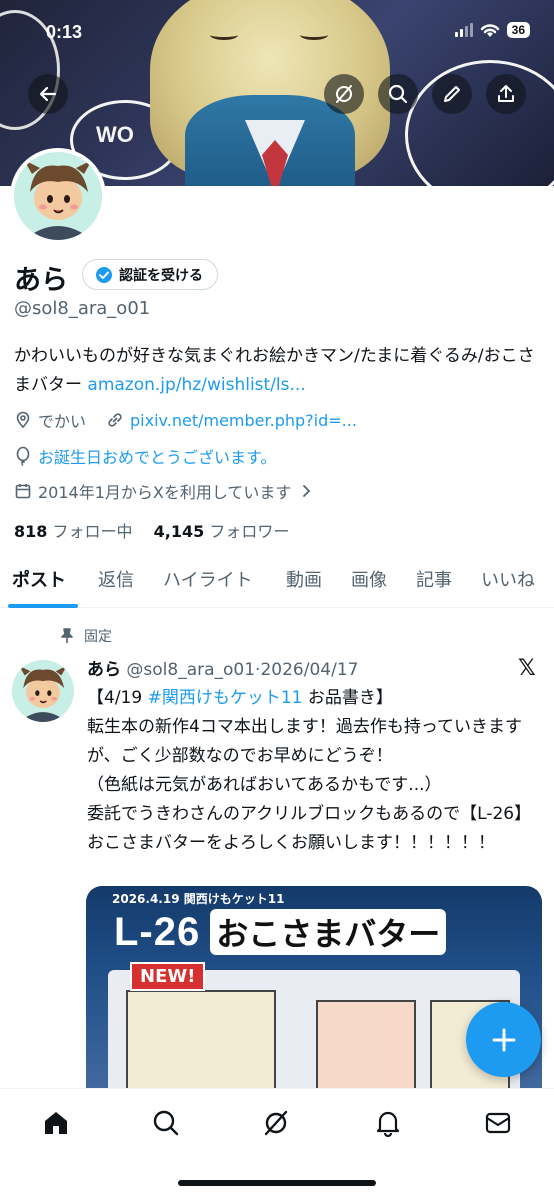 This screenshot has height=1199, width=554. I want to click on post-heading-prefix: 【4/19, so click(117, 698).